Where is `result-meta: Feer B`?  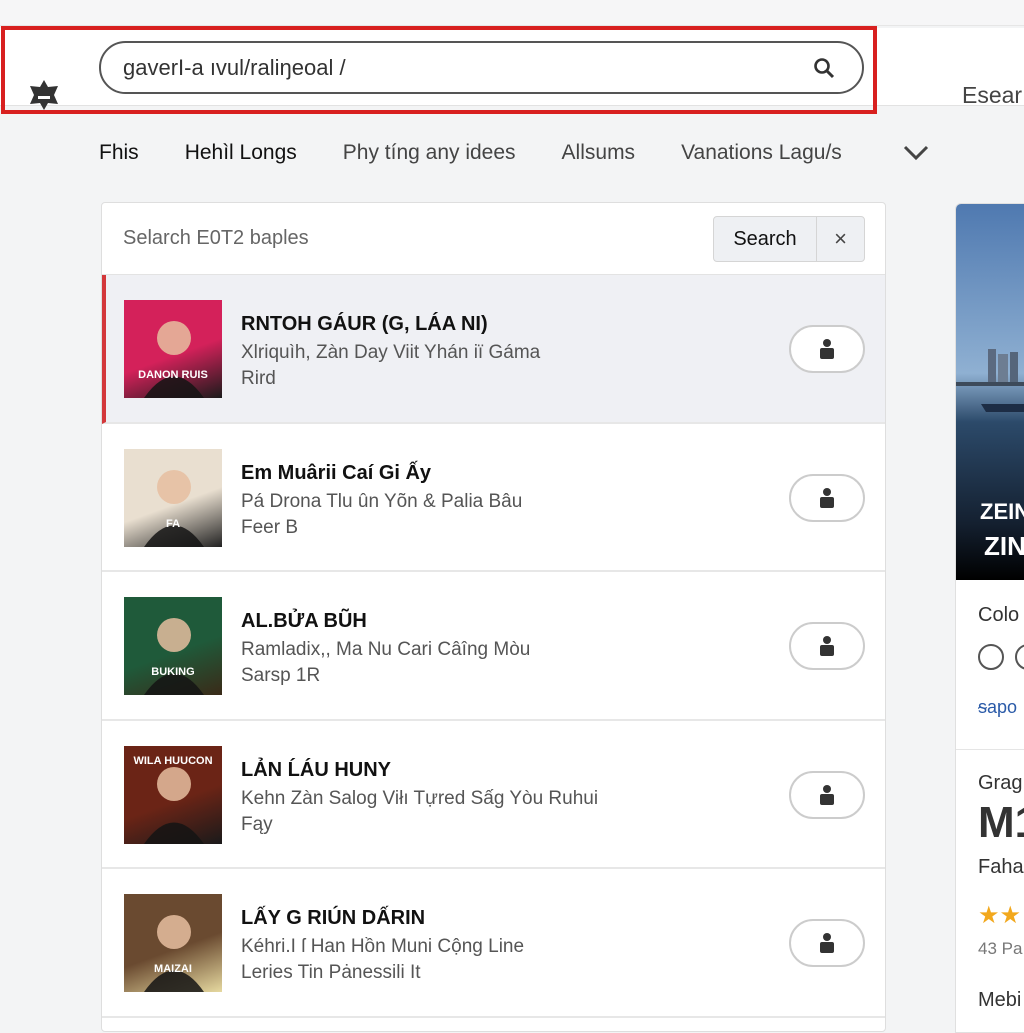
result-meta: Feer B is located at coordinates (270, 527).